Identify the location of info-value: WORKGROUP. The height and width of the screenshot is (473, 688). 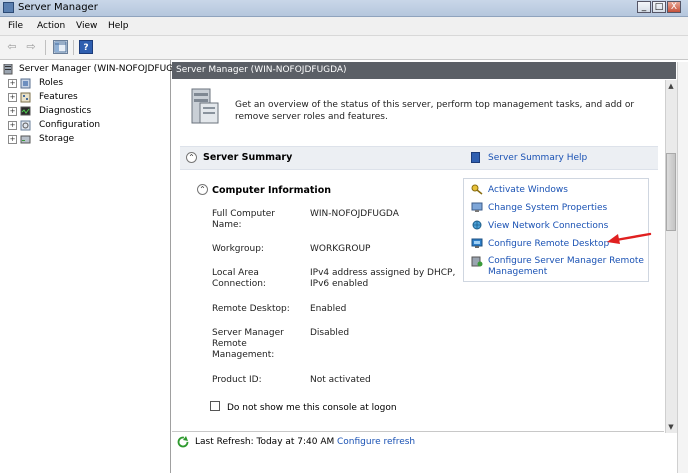
(340, 249).